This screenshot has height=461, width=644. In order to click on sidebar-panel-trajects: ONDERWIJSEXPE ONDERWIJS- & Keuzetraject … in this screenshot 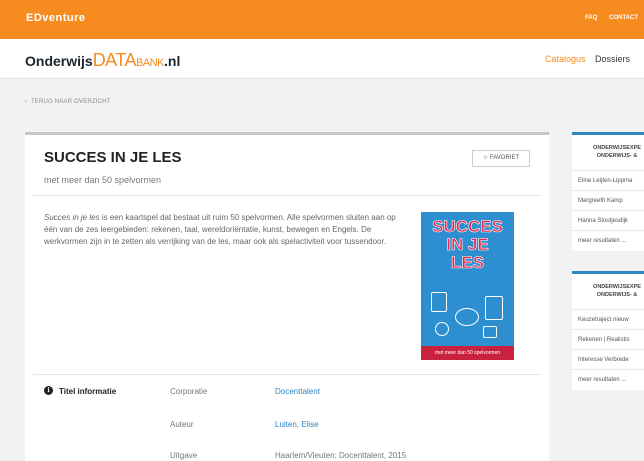, I will do `click(608, 330)`.